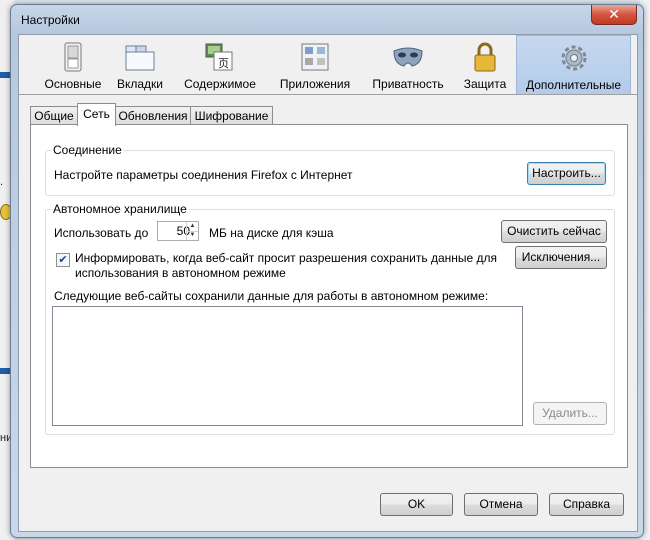 Image resolution: width=650 pixels, height=540 pixels. I want to click on mask-icon, so click(408, 57).